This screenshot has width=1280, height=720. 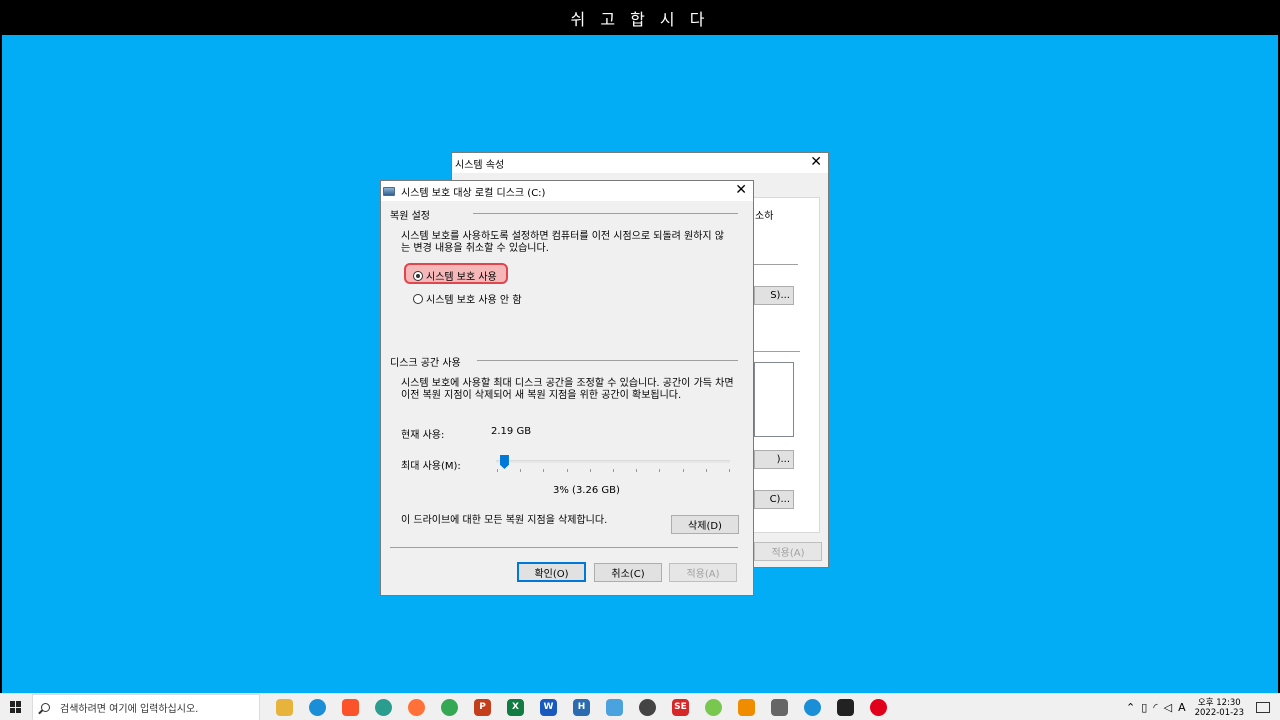 I want to click on back-apply-button: 적용(A), so click(x=788, y=551).